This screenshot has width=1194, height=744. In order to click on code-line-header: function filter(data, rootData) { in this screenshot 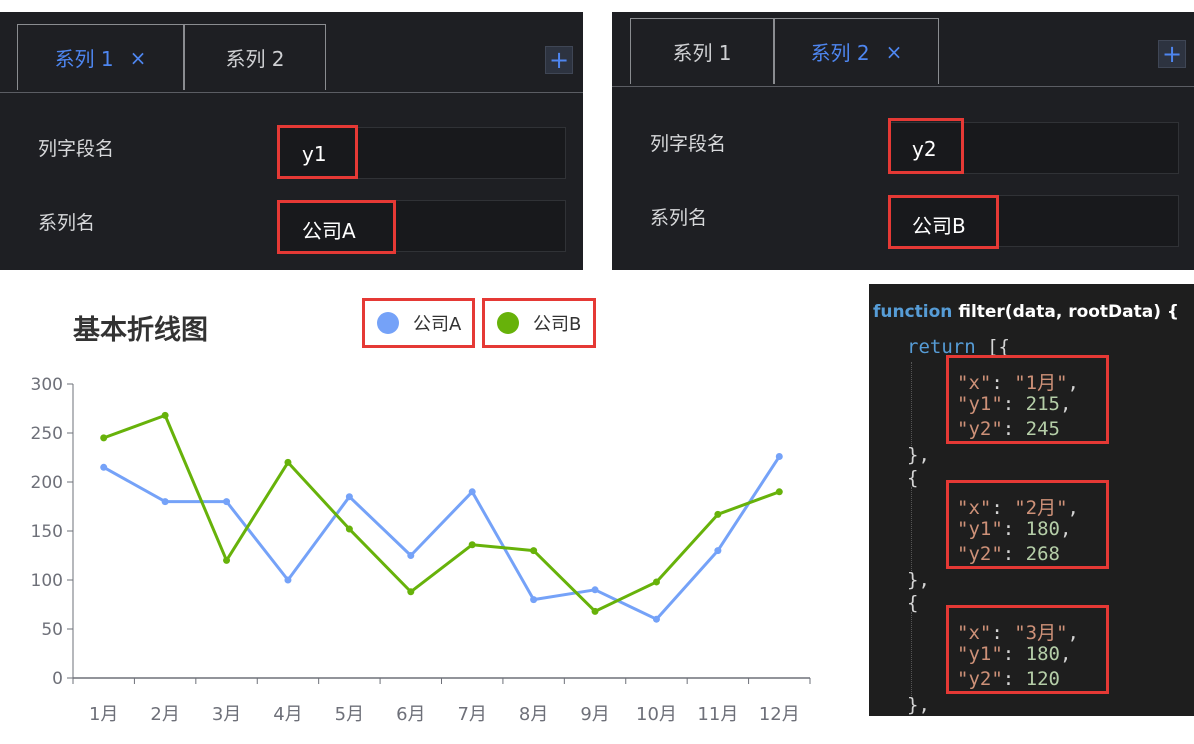, I will do `click(1026, 311)`.